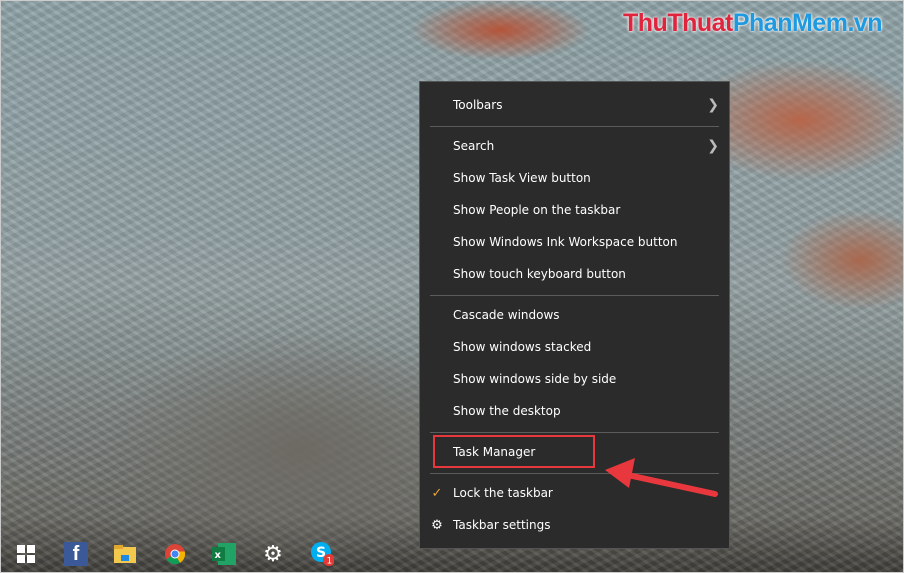 The width and height of the screenshot is (904, 573). I want to click on menu-item-side-by-side: Show windows side by side, so click(574, 379).